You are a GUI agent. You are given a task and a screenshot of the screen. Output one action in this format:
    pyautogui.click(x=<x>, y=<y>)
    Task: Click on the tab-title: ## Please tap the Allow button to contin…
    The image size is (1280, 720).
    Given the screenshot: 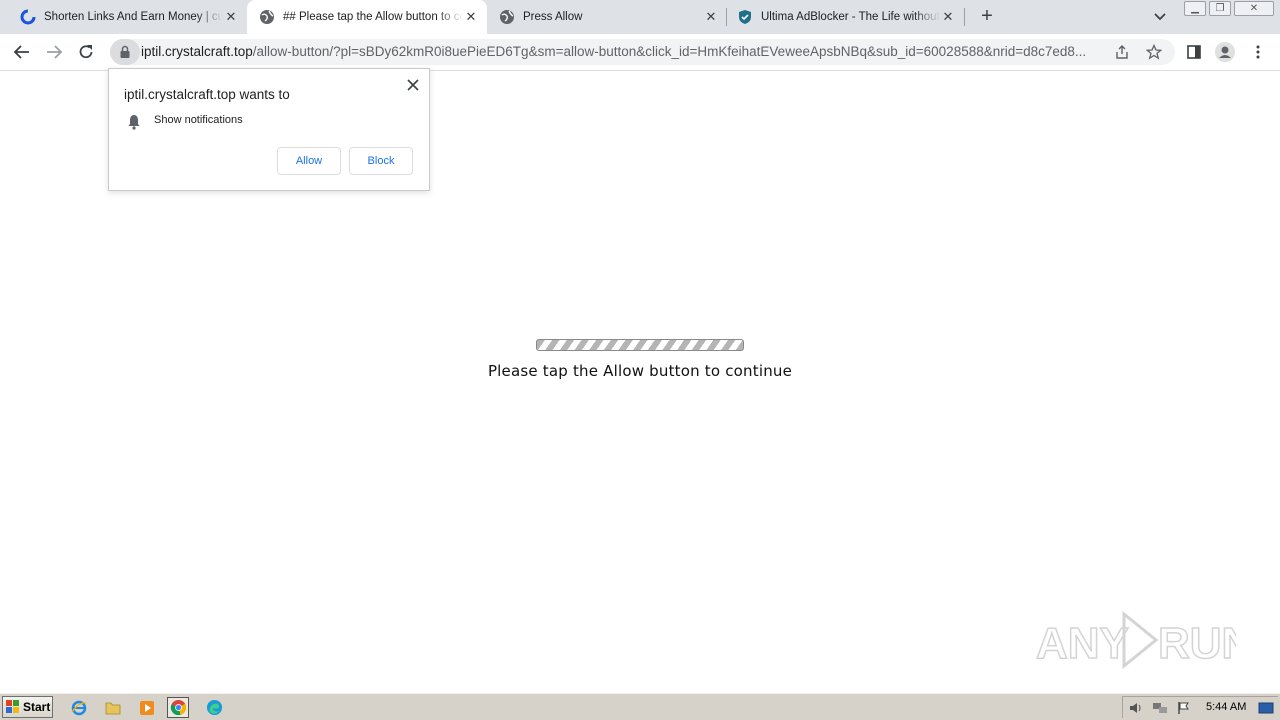 What is the action you would take?
    pyautogui.click(x=373, y=17)
    